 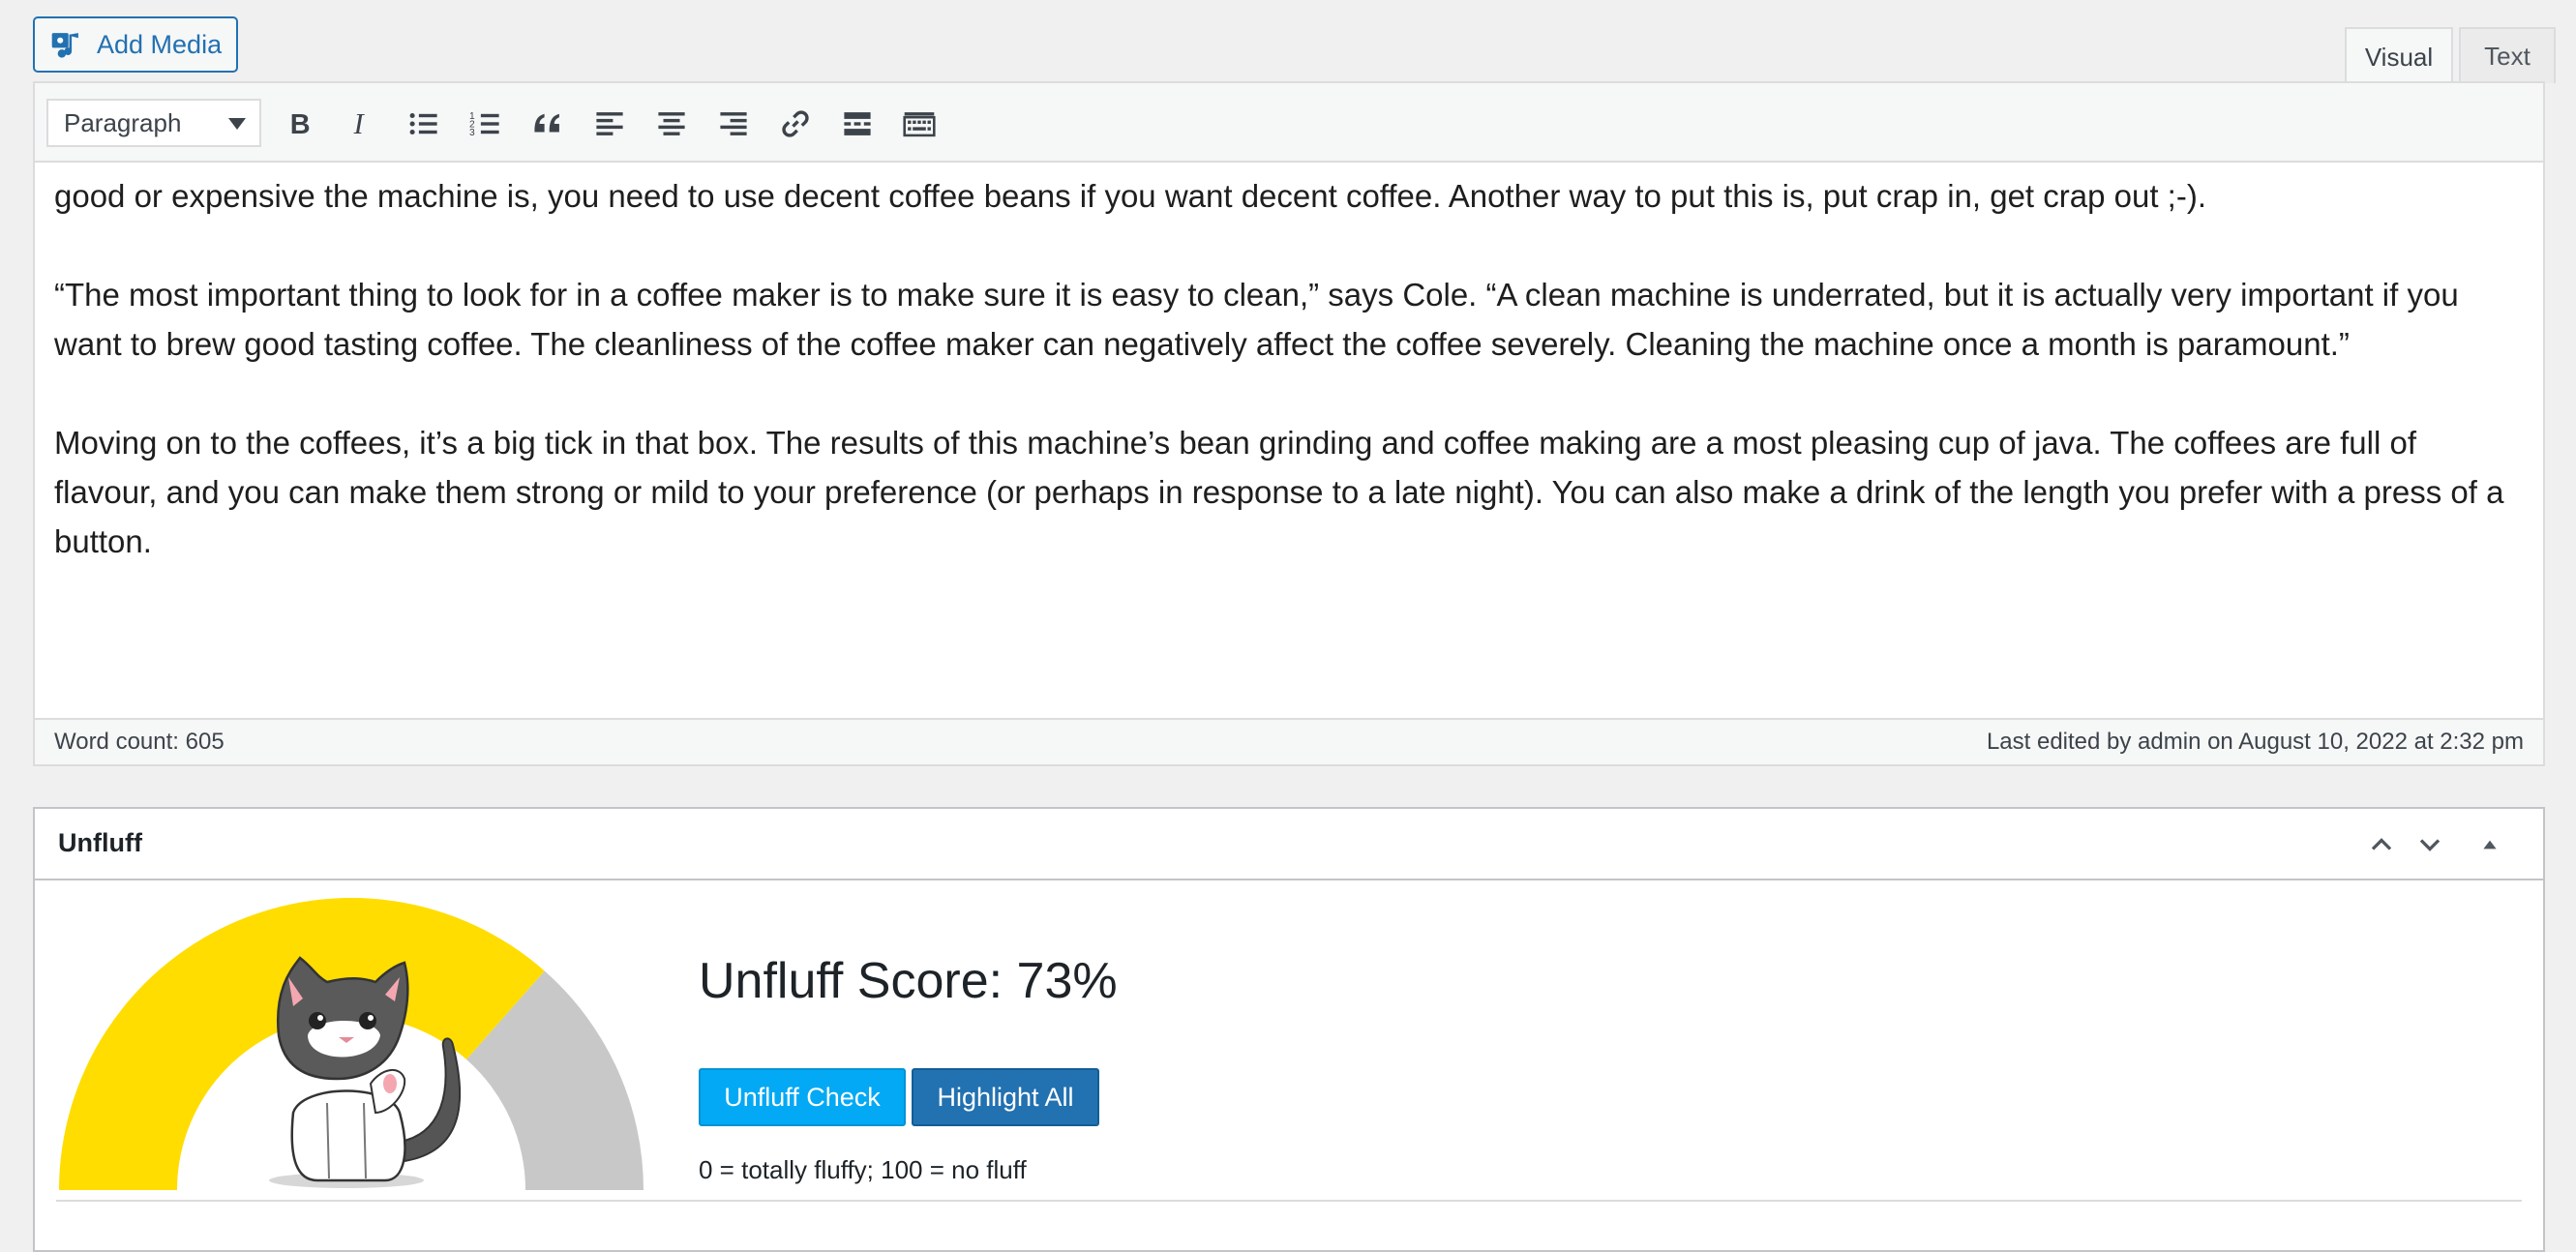 What do you see at coordinates (472, 133) in the screenshot?
I see `svg-text: 3` at bounding box center [472, 133].